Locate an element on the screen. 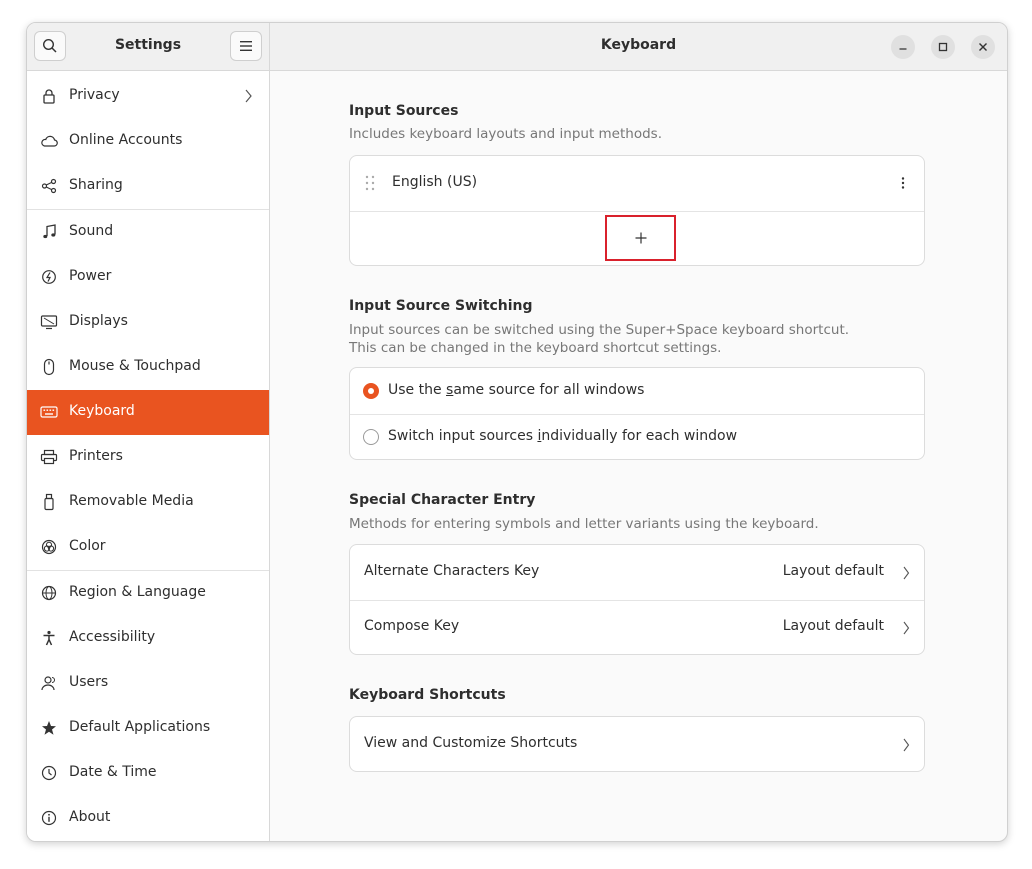 The image size is (1032, 869). keyboard-icon is located at coordinates (49, 412).